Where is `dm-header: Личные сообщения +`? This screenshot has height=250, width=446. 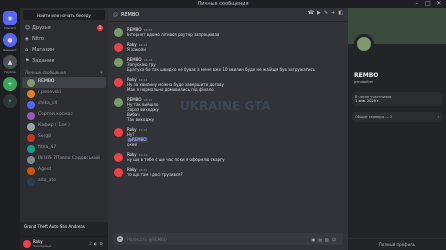 dm-header: Личные сообщения + is located at coordinates (64, 72).